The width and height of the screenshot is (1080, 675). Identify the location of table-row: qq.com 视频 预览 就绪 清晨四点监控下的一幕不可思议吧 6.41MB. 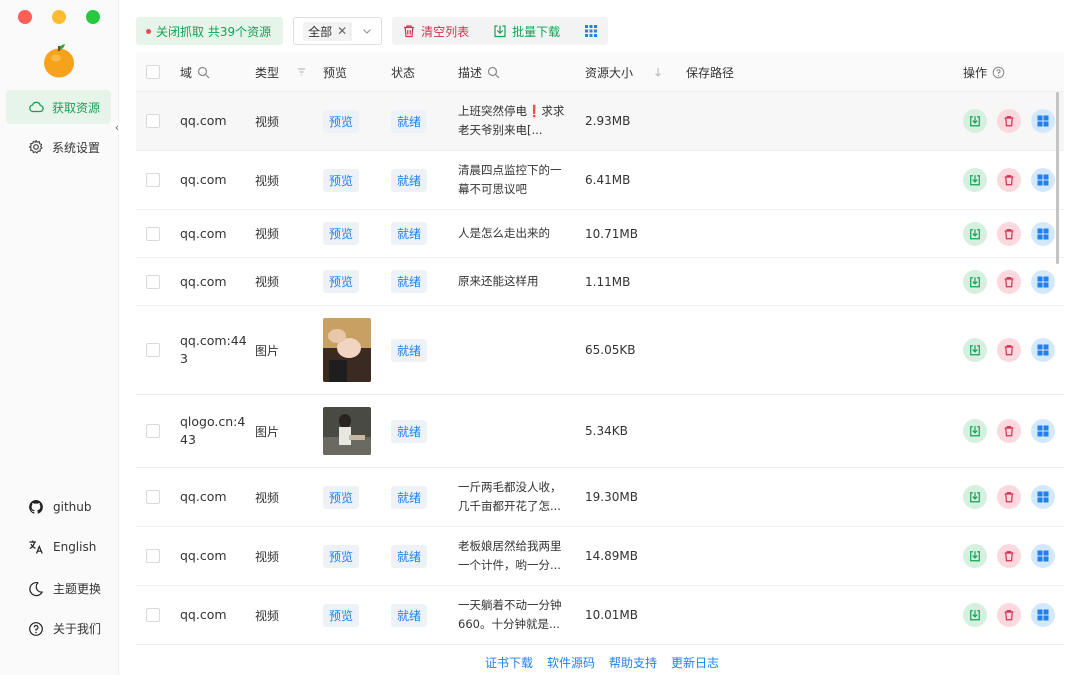
(600, 180).